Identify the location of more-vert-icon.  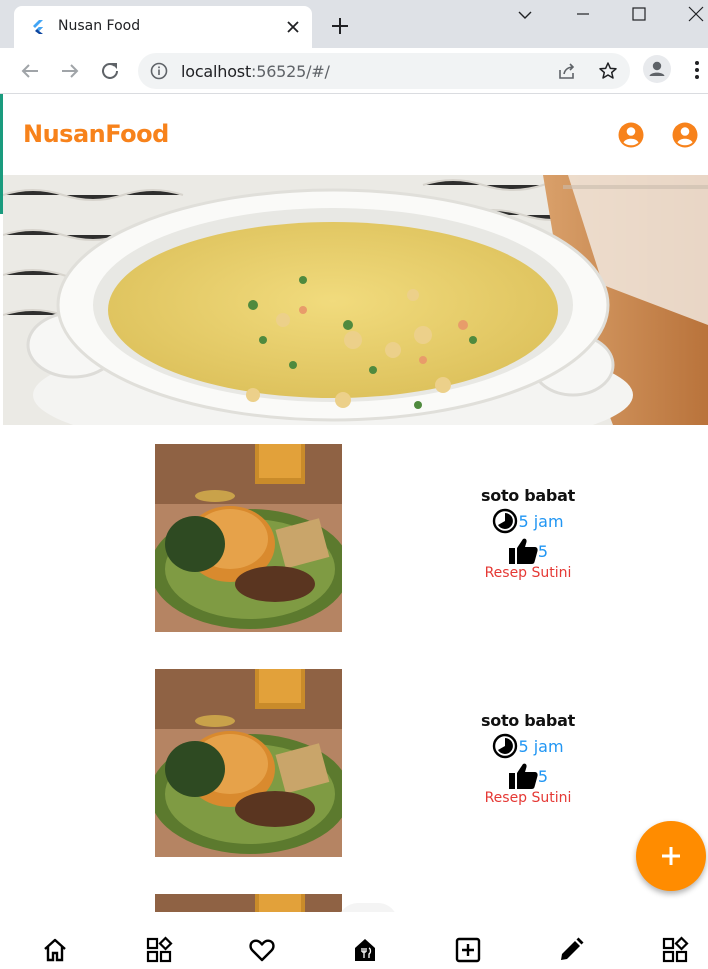
(697, 70).